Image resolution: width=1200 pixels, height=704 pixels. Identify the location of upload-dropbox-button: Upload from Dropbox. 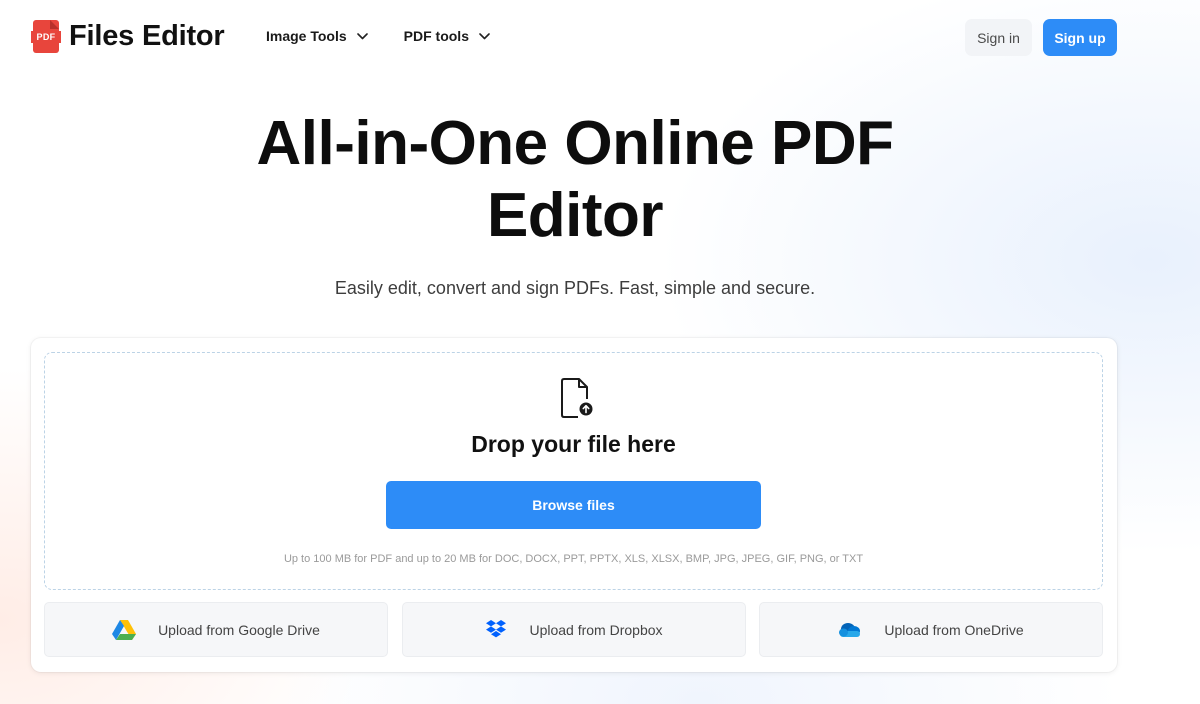
(574, 629).